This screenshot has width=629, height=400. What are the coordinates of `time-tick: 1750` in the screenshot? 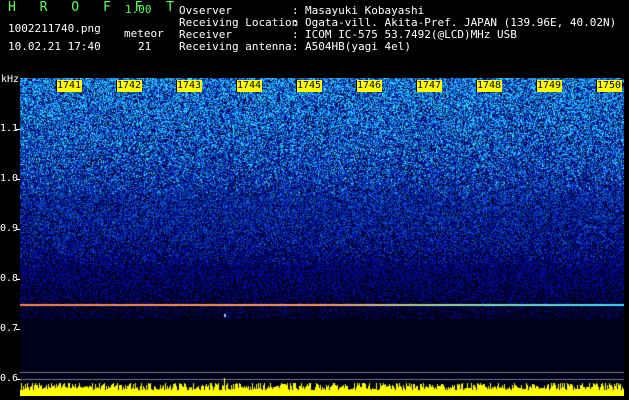 It's located at (609, 86).